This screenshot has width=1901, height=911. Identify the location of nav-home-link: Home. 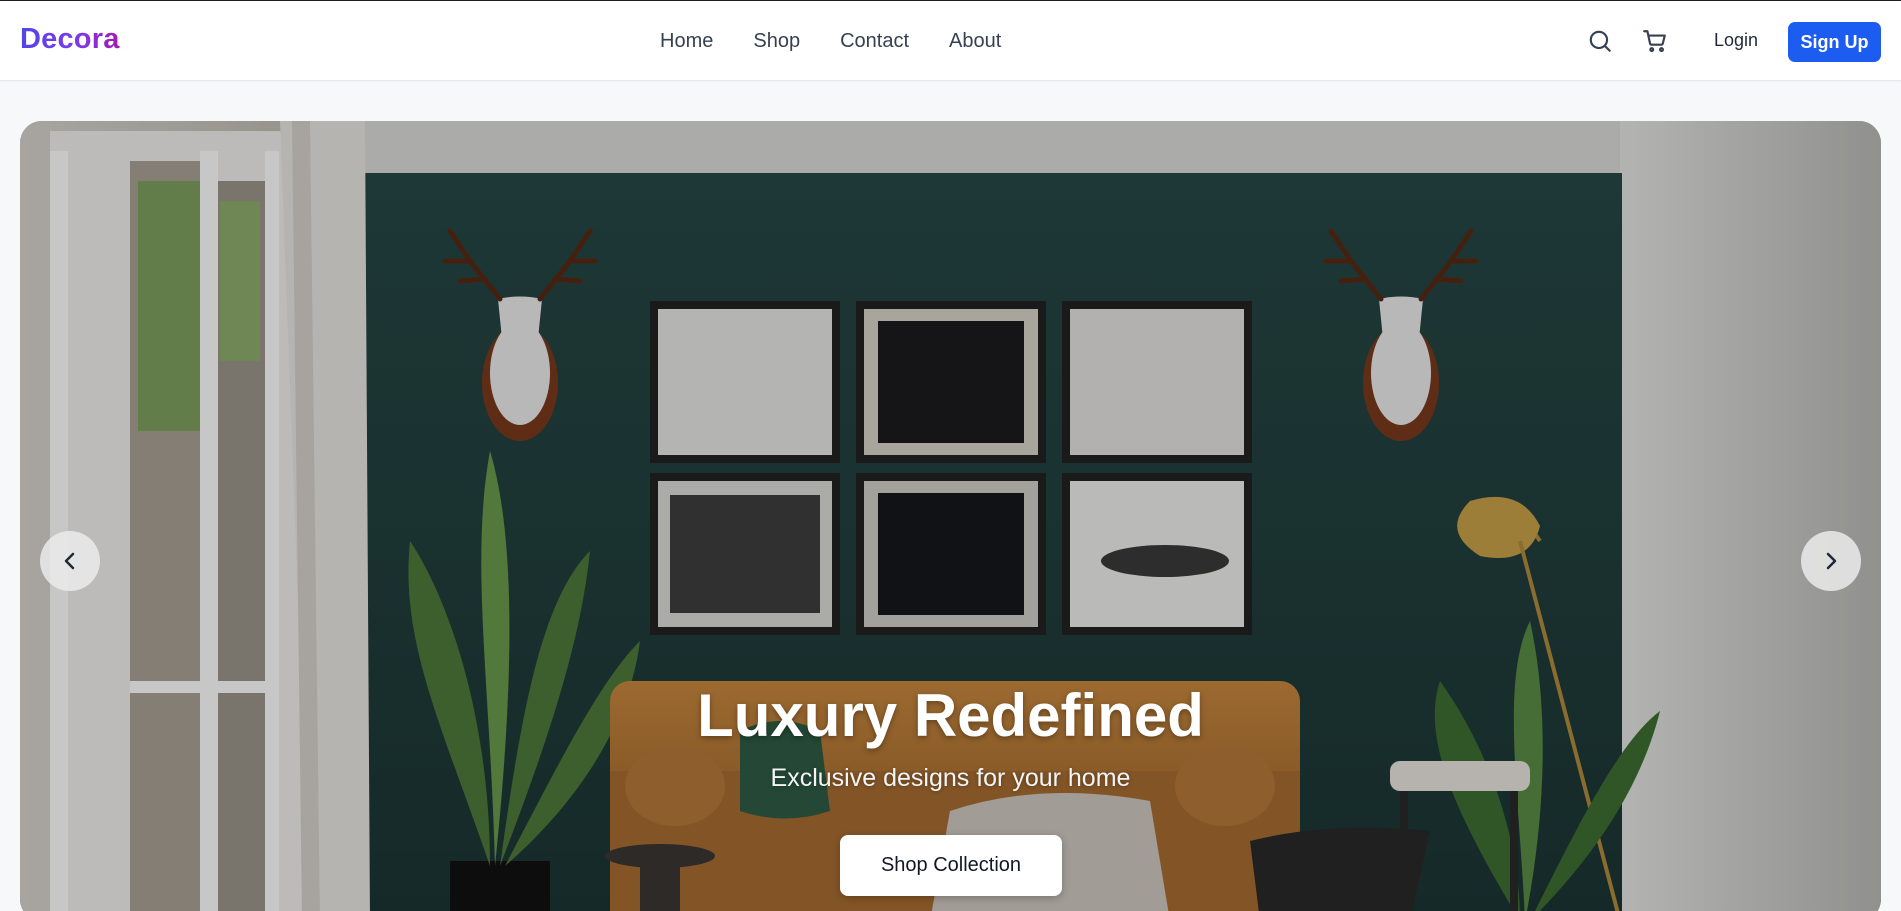
(686, 41).